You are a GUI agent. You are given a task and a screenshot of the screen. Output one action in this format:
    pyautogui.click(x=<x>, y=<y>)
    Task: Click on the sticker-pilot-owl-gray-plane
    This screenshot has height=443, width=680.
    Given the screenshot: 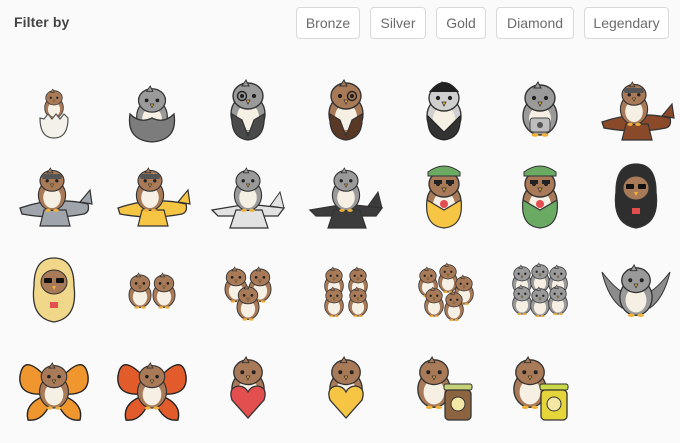 What is the action you would take?
    pyautogui.click(x=54, y=193)
    